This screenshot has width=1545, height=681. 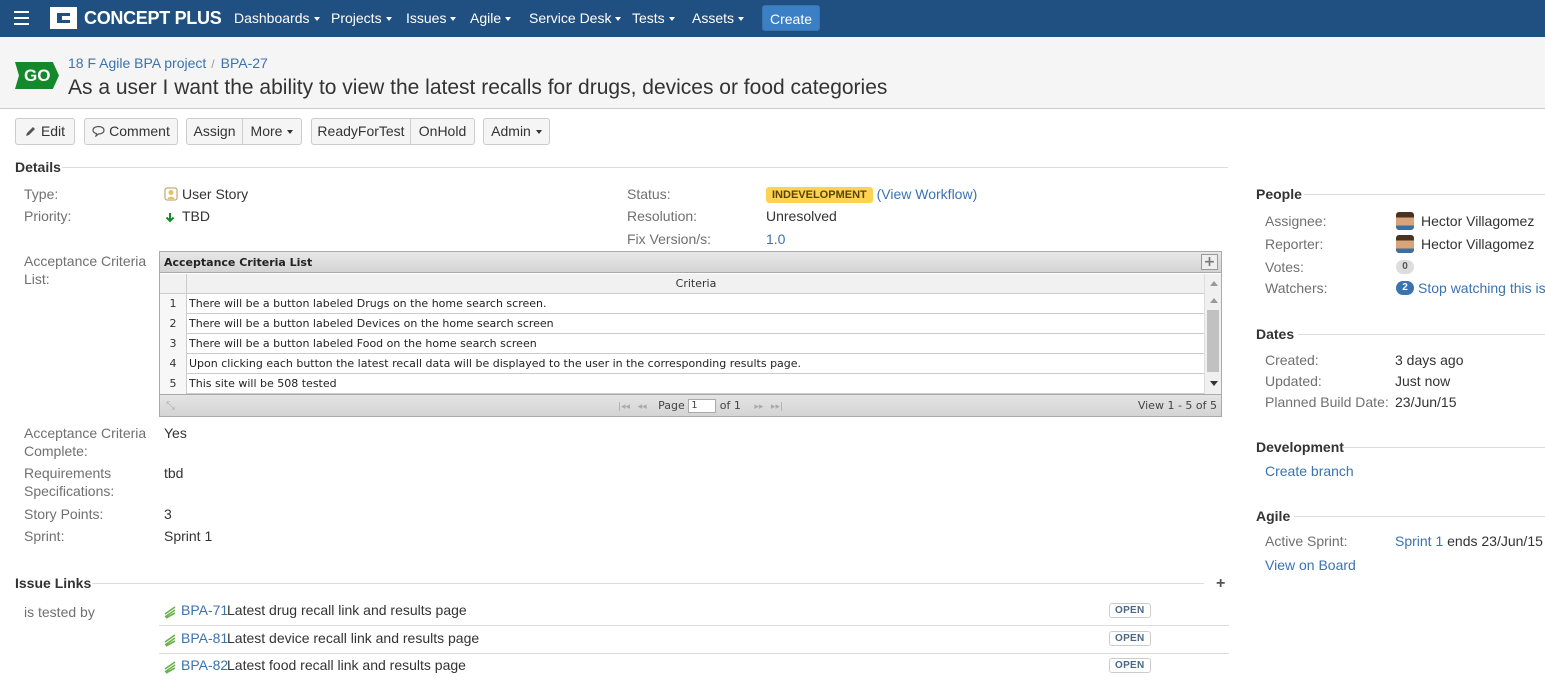 What do you see at coordinates (37, 75) in the screenshot?
I see `project-avatar-go-icon: GO` at bounding box center [37, 75].